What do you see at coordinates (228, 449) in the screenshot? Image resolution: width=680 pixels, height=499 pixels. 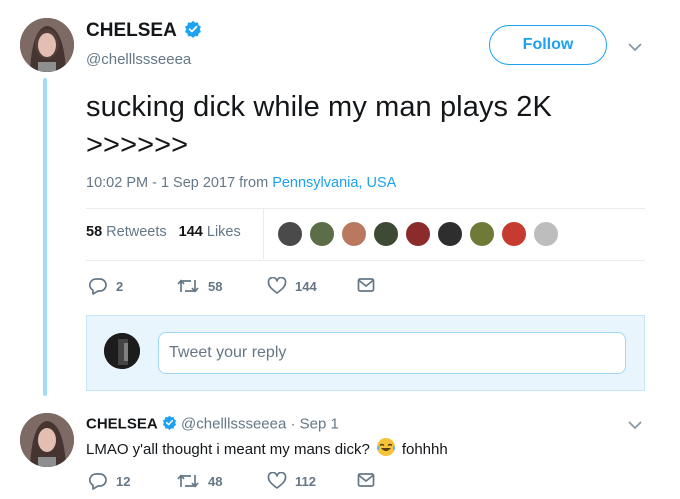 I see `reply-text-main: LMAO y'all thought i meant my mans dick?` at bounding box center [228, 449].